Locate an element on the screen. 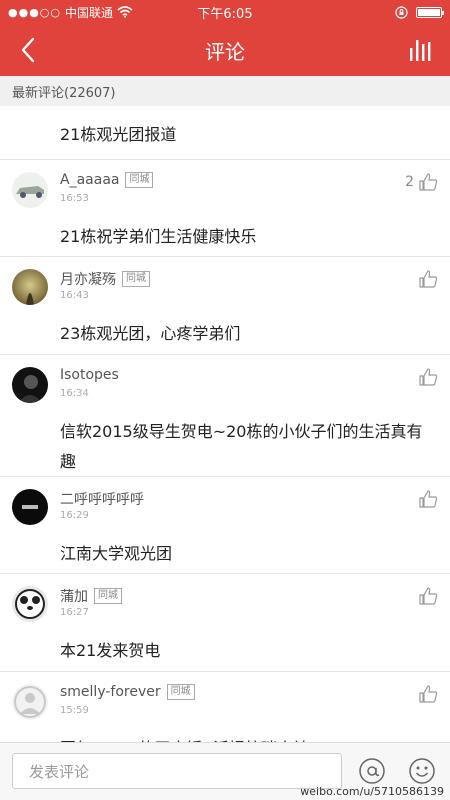 The image size is (450, 800). at-mention-button is located at coordinates (372, 771).